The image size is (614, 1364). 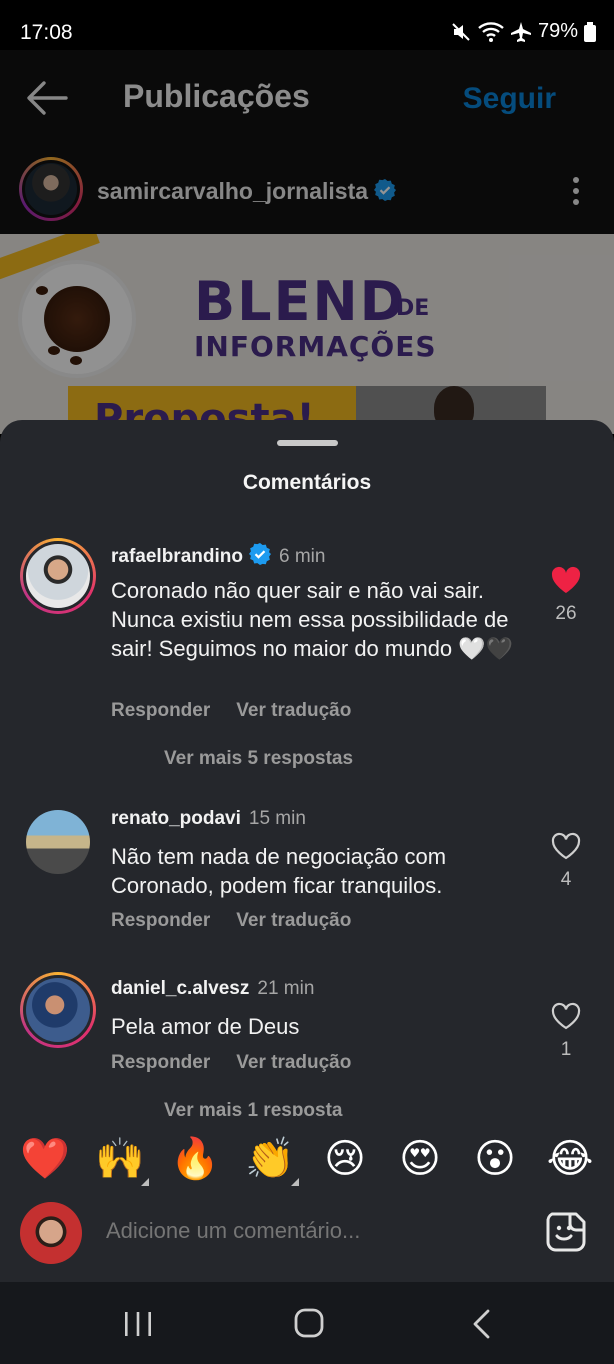 I want to click on home-button, so click(x=309, y=1323).